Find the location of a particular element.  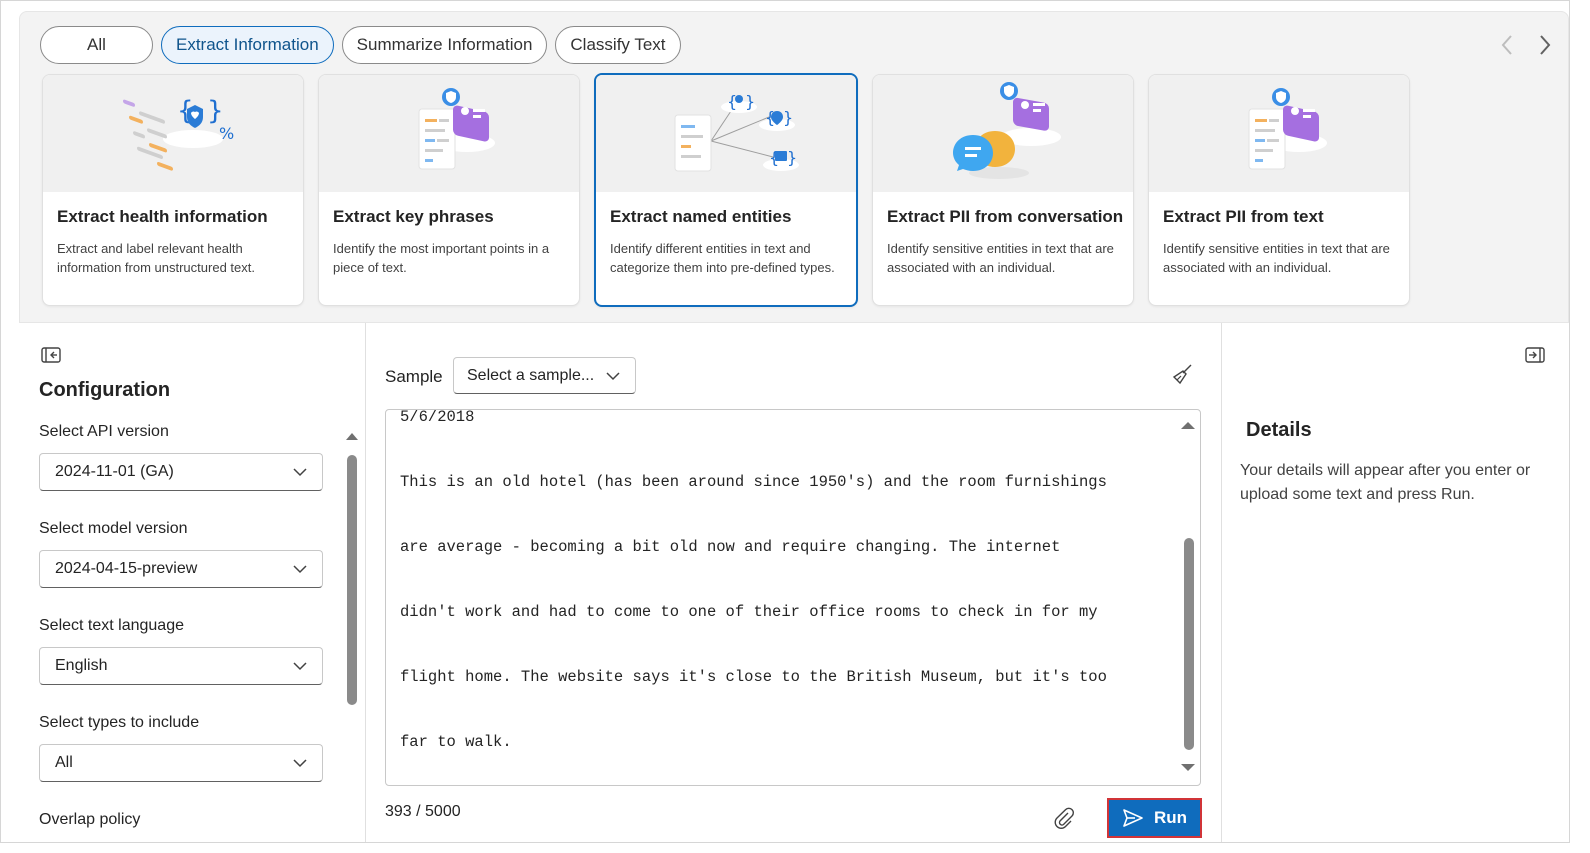

config-scrollbar is located at coordinates (351, 581).